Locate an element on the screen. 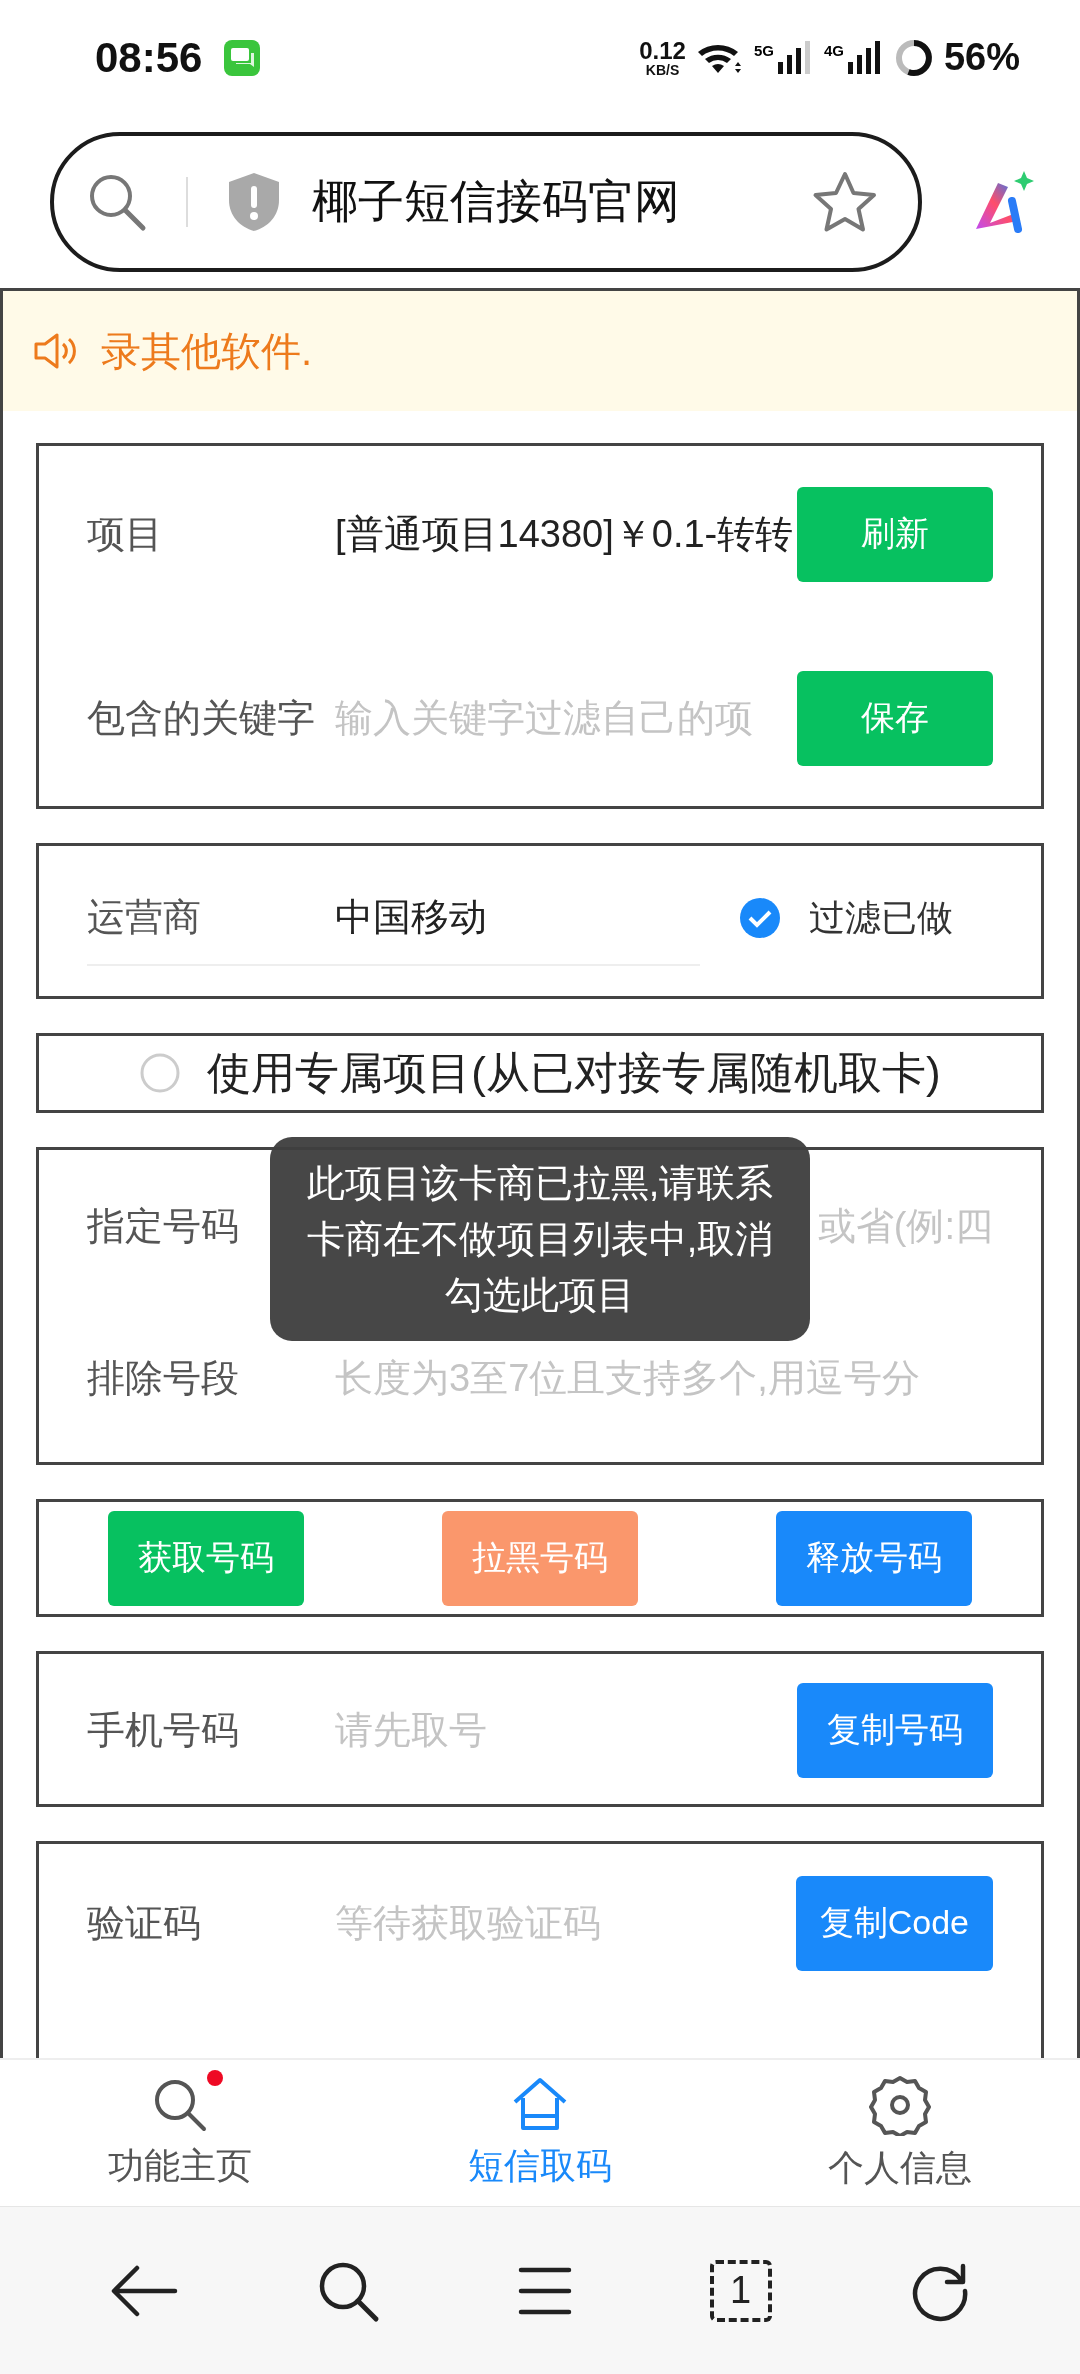 The height and width of the screenshot is (2374, 1080). nav-tab: 个人信息 is located at coordinates (900, 2133).